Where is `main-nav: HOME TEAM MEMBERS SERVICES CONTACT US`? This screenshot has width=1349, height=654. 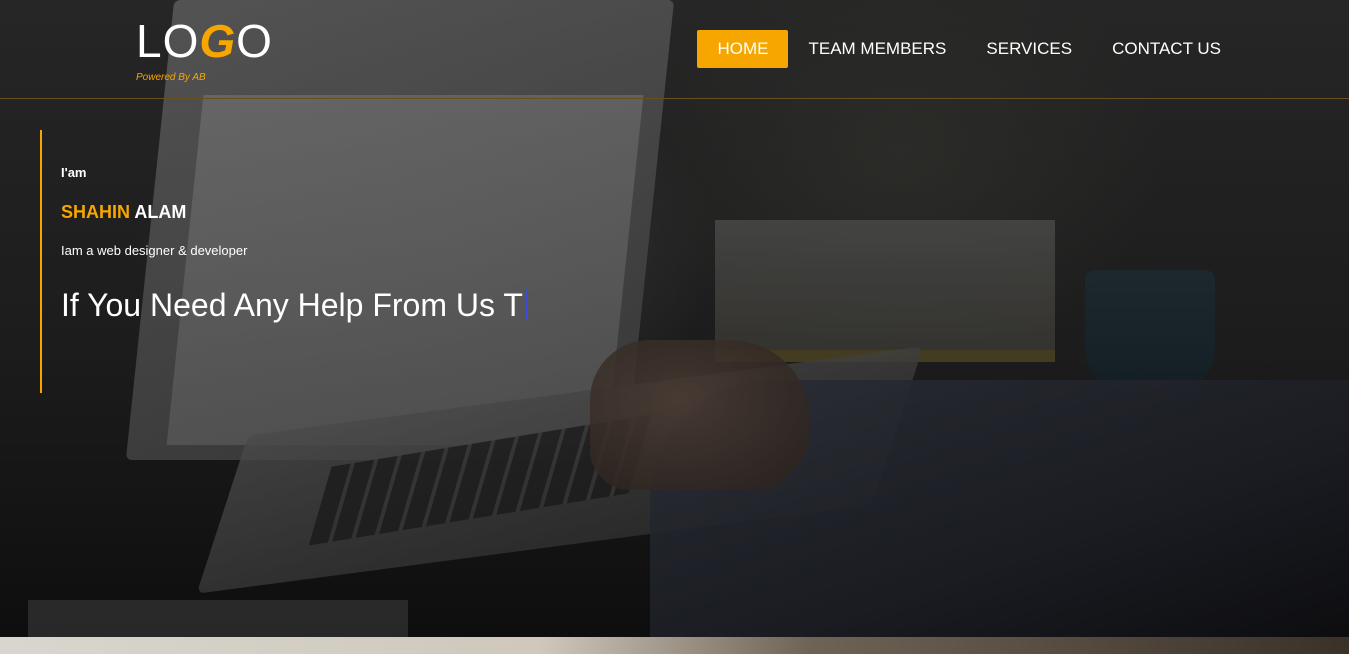
main-nav: HOME TEAM MEMBERS SERVICES CONTACT US is located at coordinates (969, 49).